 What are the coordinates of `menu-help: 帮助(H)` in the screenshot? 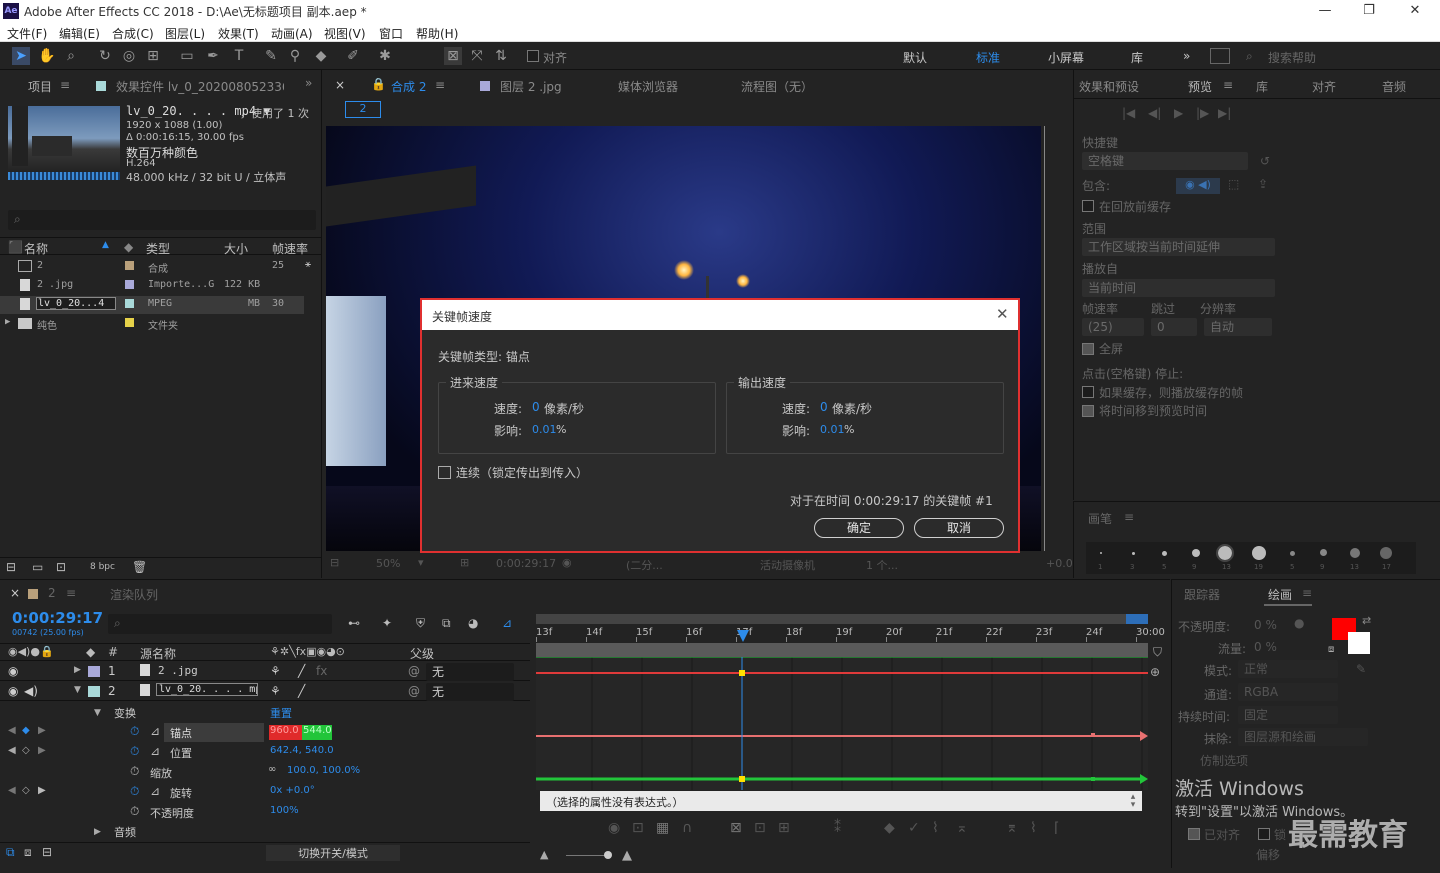 It's located at (437, 33).